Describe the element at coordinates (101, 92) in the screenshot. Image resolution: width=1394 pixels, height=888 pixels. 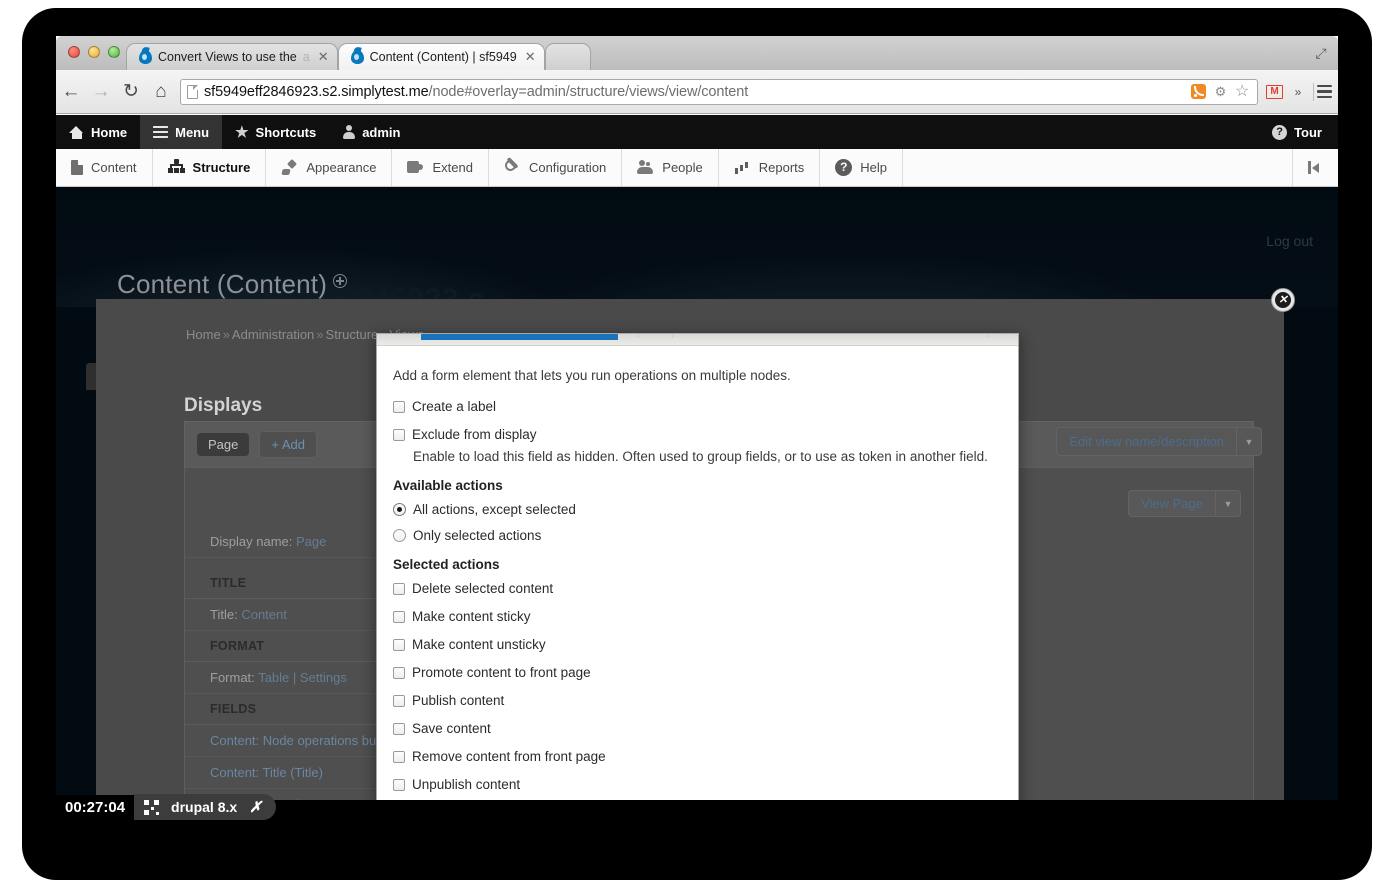
I see `forward-button: →` at that location.